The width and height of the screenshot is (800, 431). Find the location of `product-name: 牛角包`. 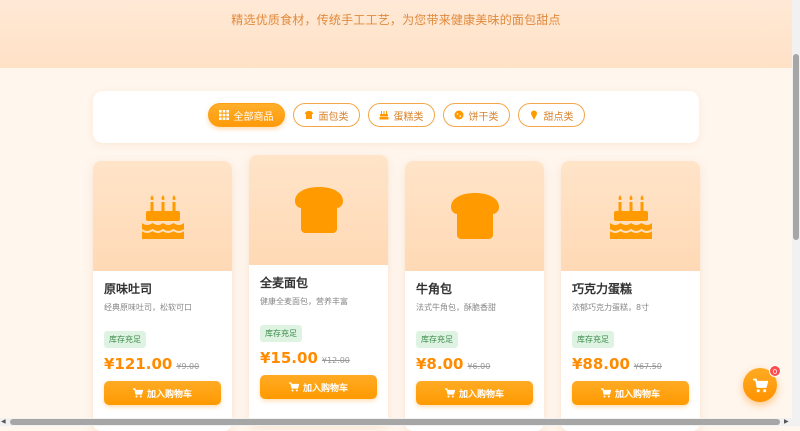

product-name: 牛角包 is located at coordinates (434, 289).